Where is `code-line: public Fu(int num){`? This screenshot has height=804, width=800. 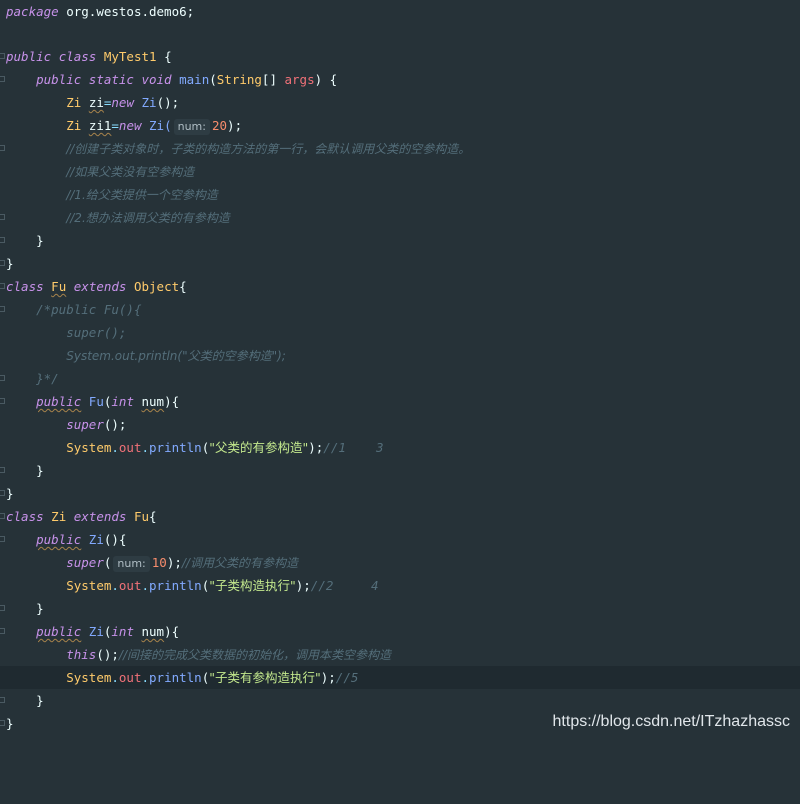 code-line: public Fu(int num){ is located at coordinates (400, 401).